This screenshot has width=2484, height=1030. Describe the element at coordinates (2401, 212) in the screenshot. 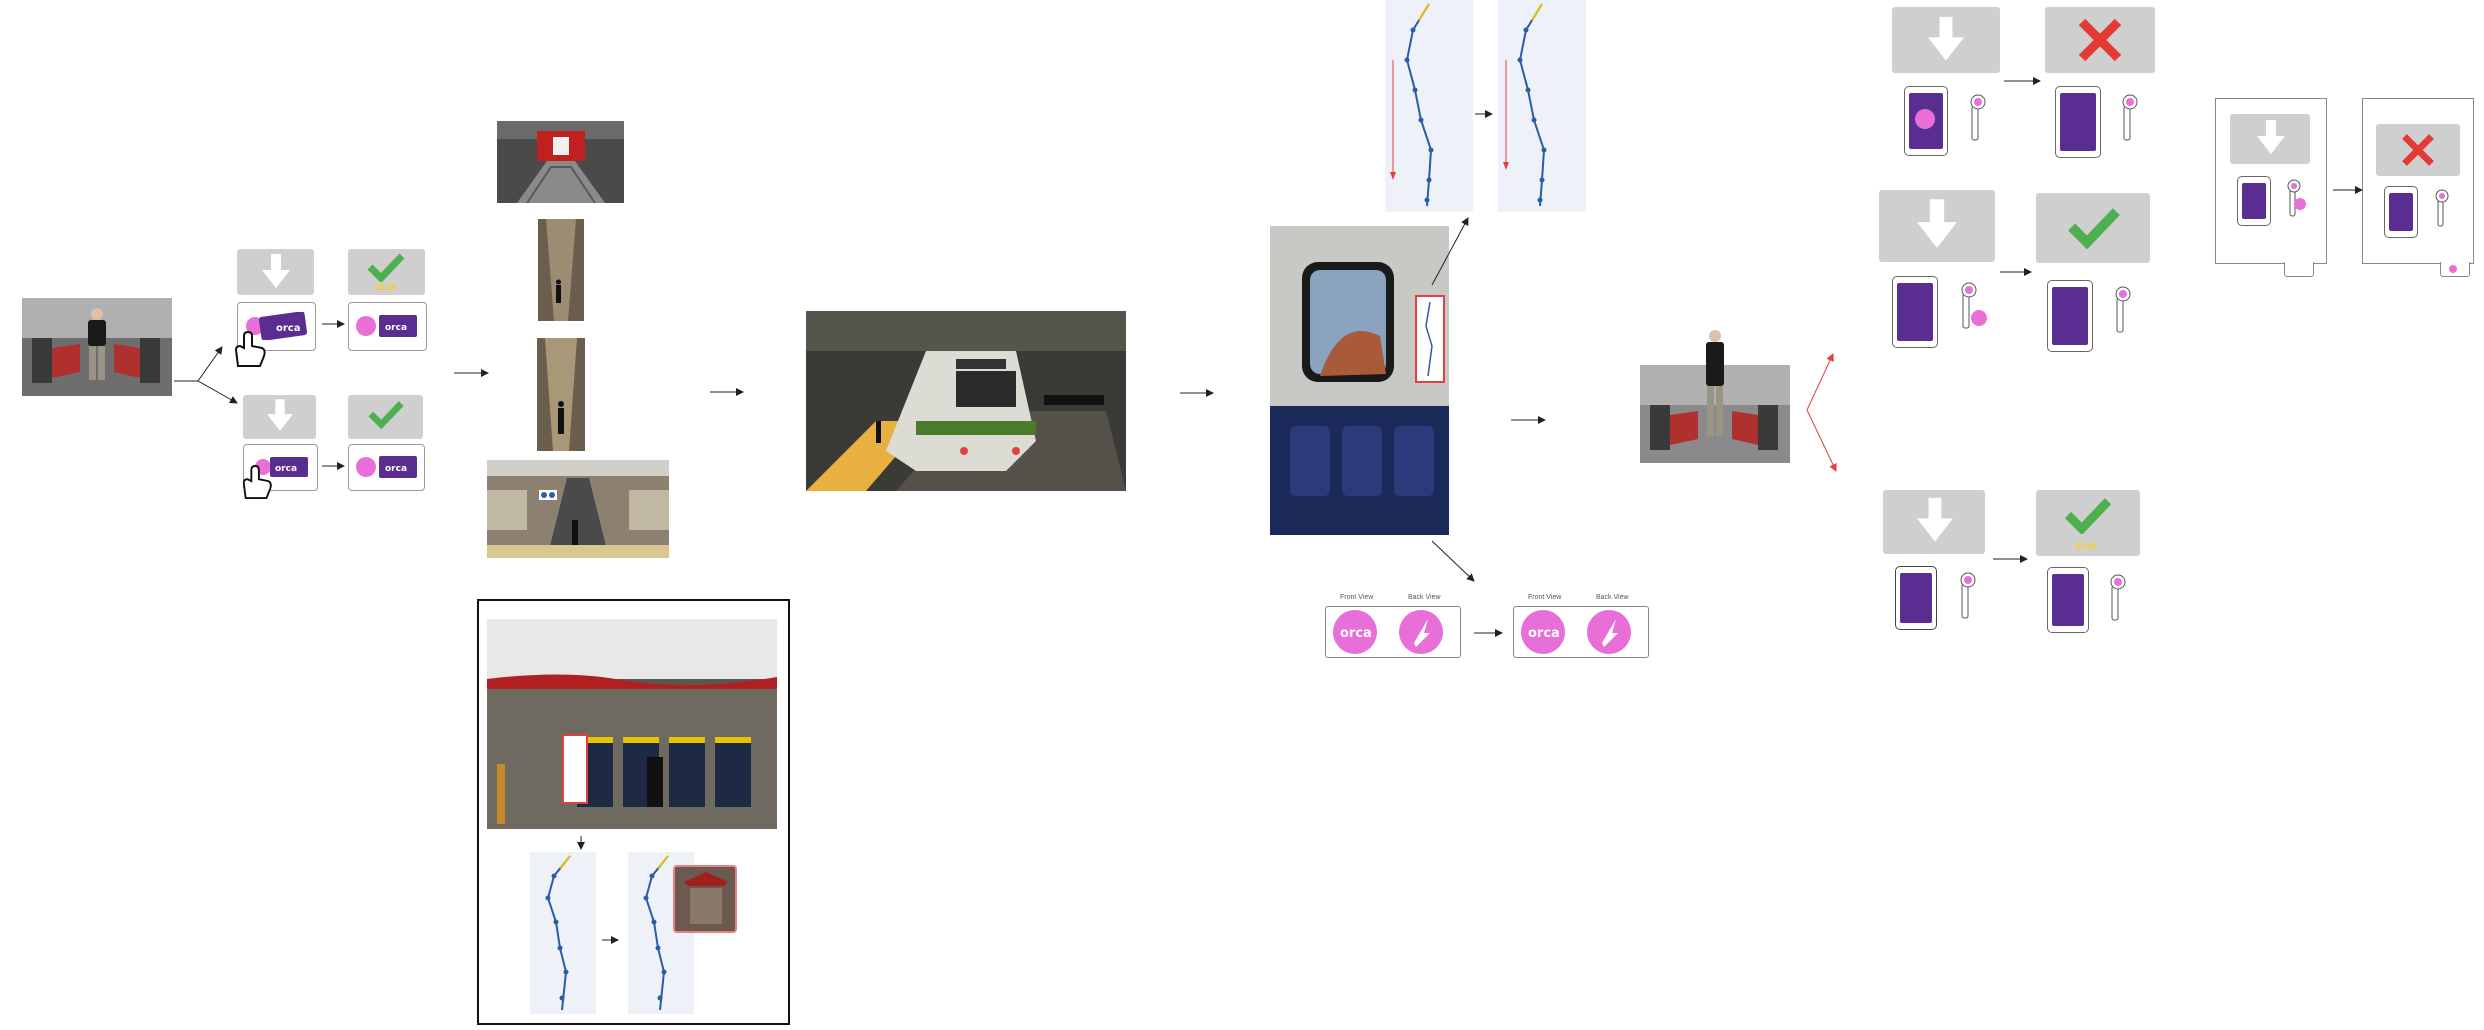

I see `phone-frame-b` at that location.